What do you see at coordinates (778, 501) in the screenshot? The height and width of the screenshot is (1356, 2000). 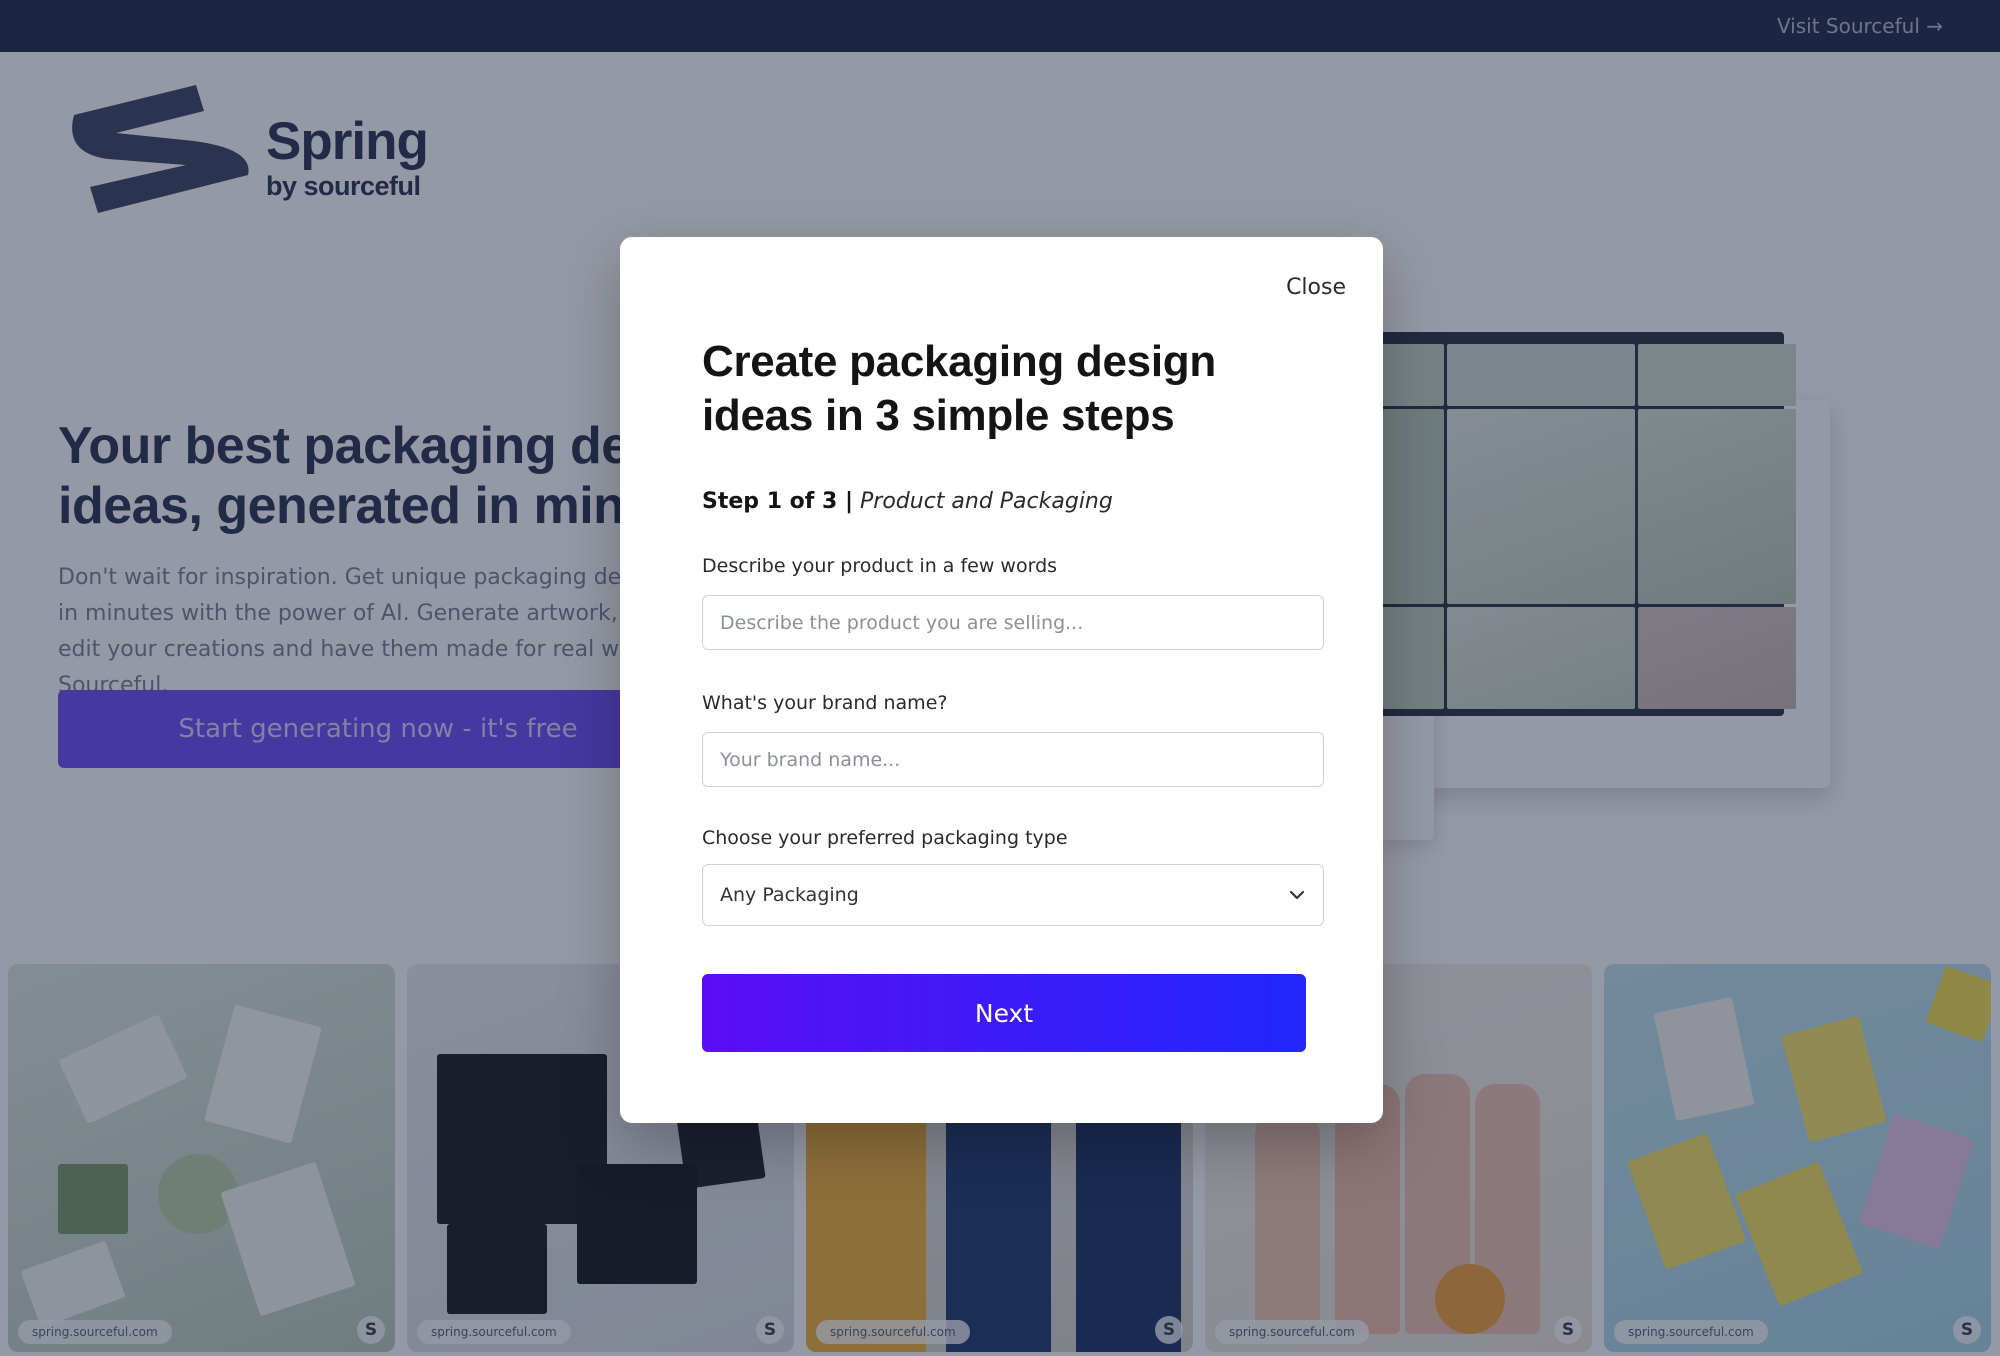 I see `step-counter: Step 1 of 3 |` at bounding box center [778, 501].